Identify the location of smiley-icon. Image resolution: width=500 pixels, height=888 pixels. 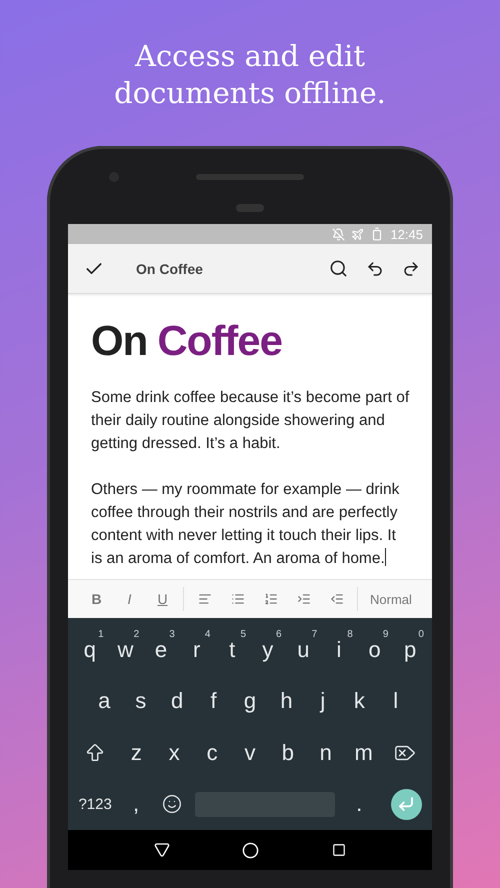
(172, 804).